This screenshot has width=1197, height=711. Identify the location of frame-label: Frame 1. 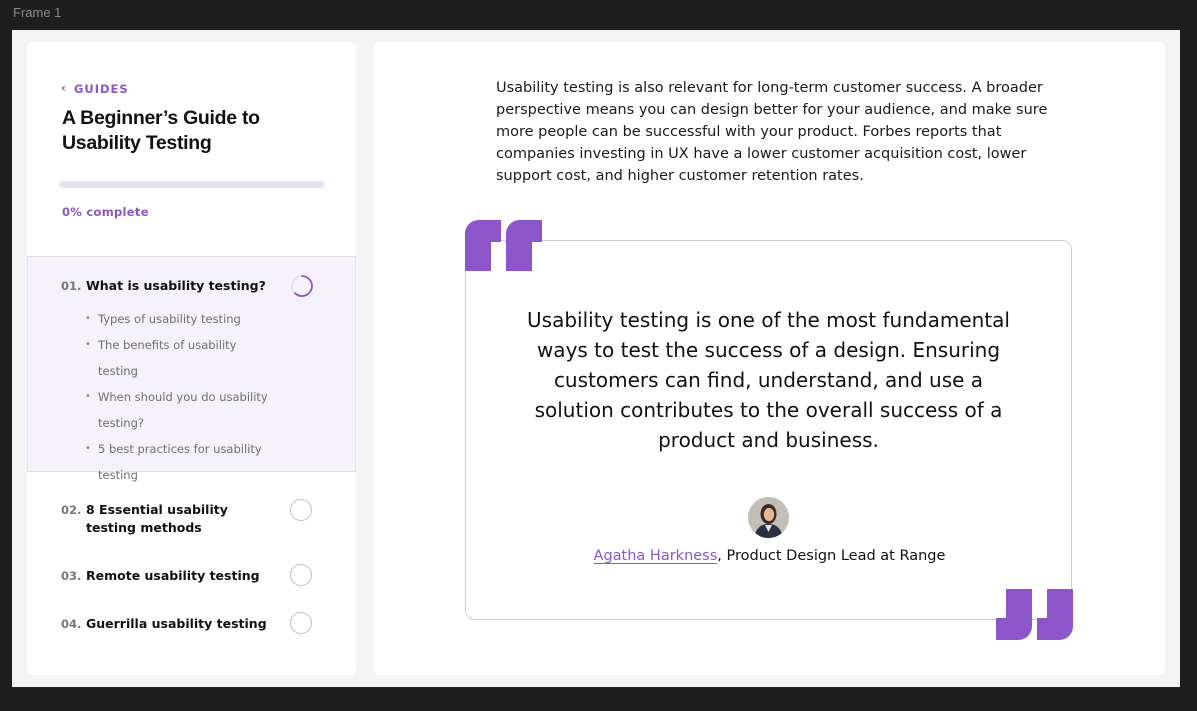
(37, 12).